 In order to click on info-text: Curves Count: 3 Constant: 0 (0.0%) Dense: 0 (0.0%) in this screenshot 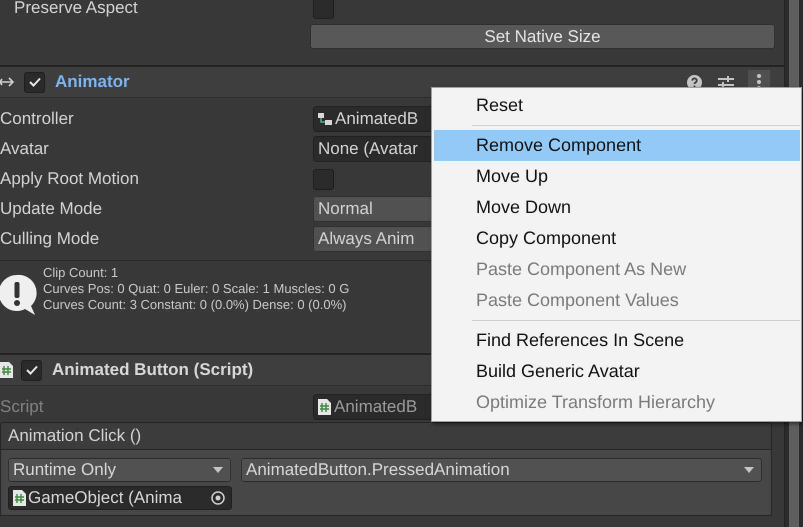, I will do `click(195, 305)`.